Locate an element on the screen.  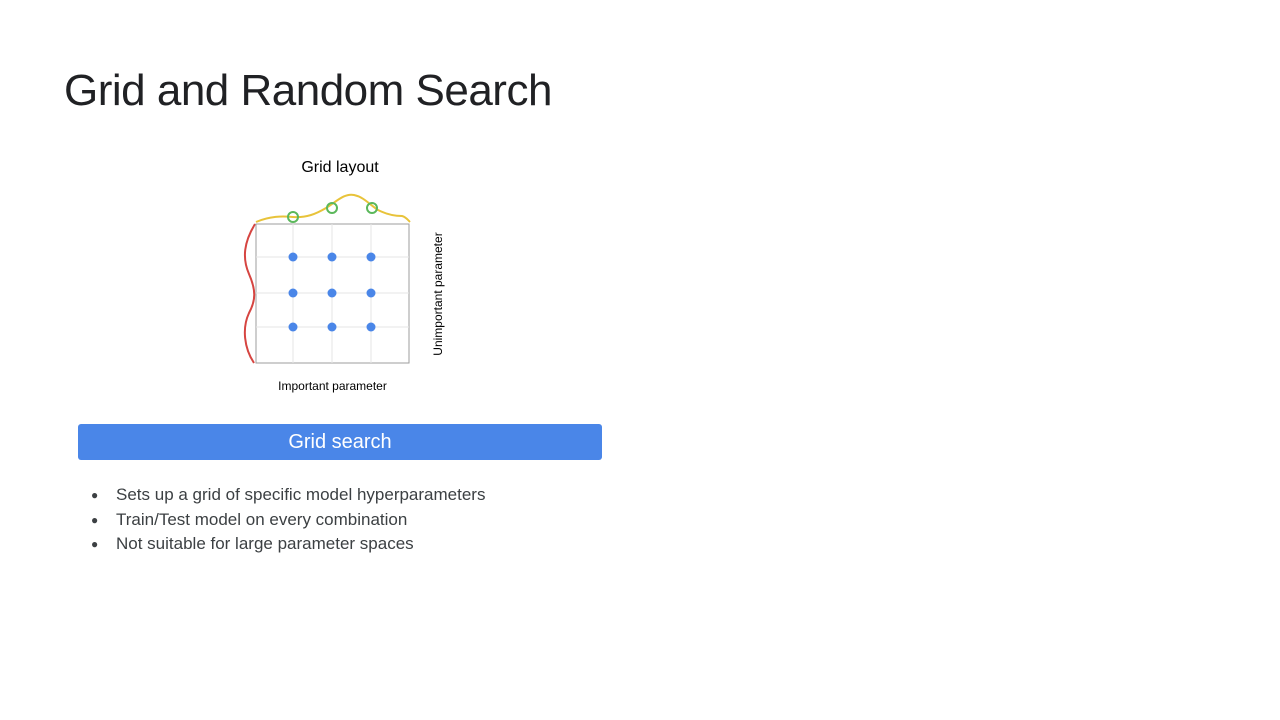
y-axis-label: Unimportant parameter is located at coordinates (438, 294).